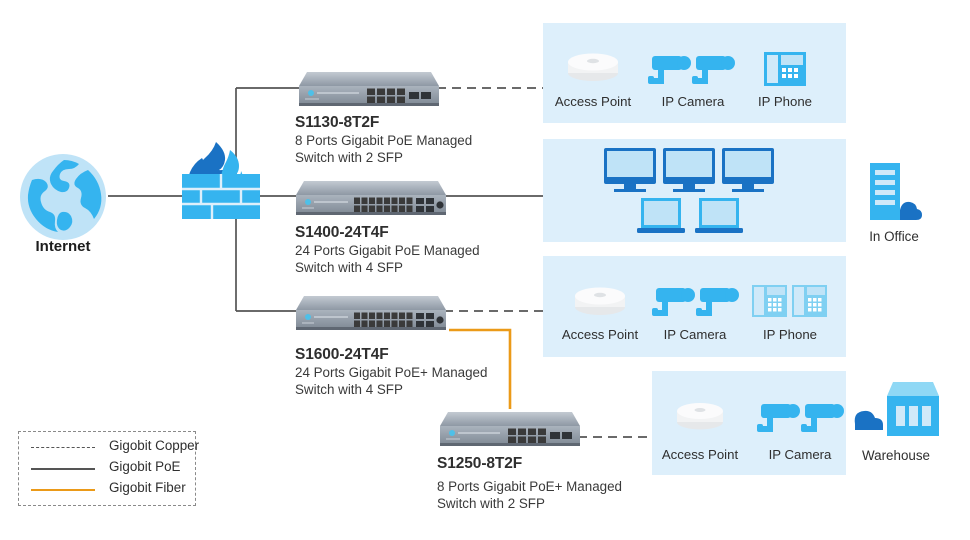 This screenshot has height=540, width=970. What do you see at coordinates (507, 429) in the screenshot?
I see `network-switch-icon-s1250` at bounding box center [507, 429].